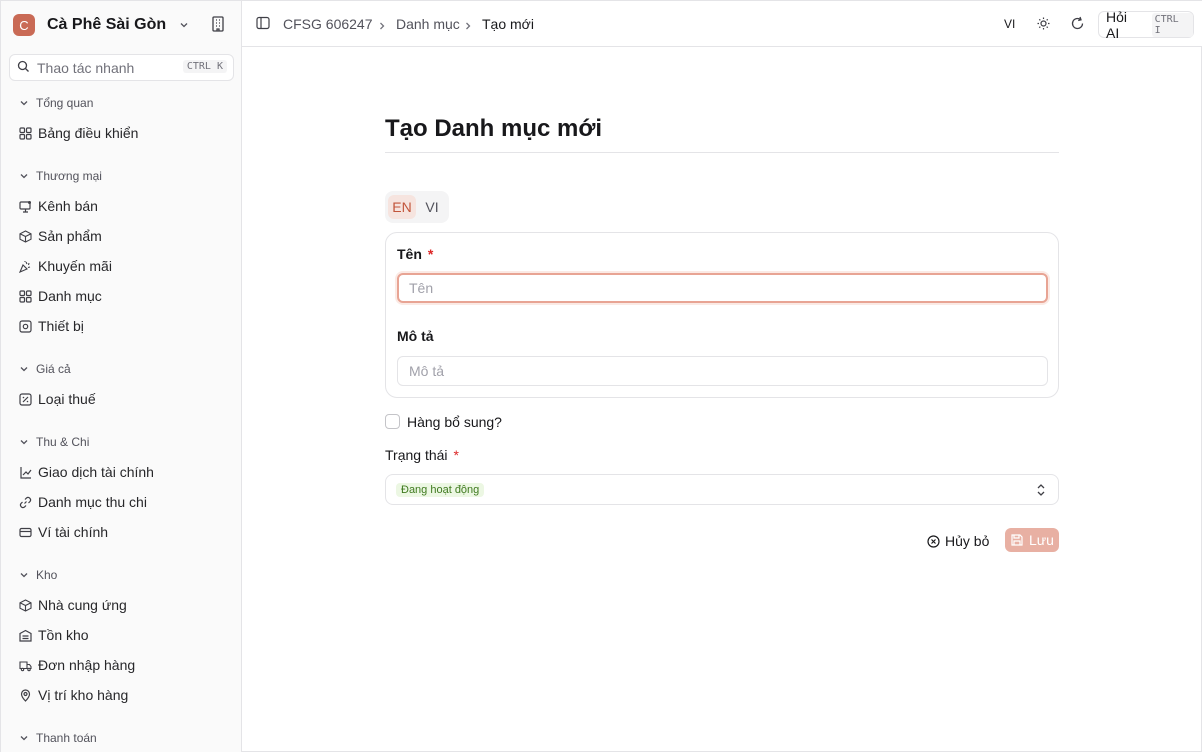 The width and height of the screenshot is (1202, 752). Describe the element at coordinates (1146, 24) in the screenshot. I see `ask-ai-button: Hỏi AI CTRL I` at that location.